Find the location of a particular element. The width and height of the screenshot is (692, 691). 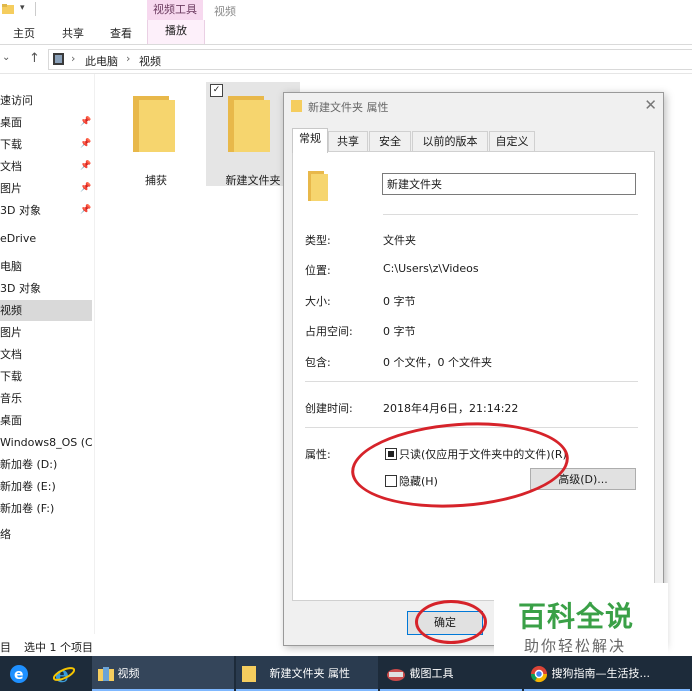

taskbar-item-properties: 新建文件夹 属性 is located at coordinates (307, 673).